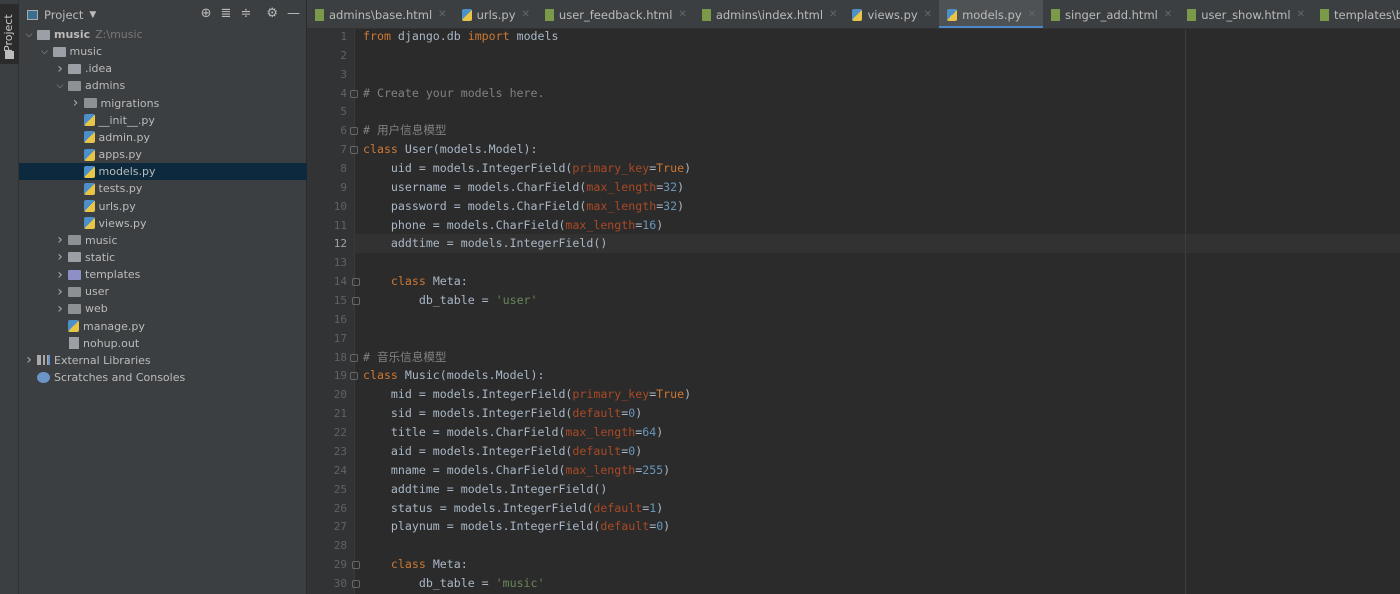  I want to click on tree-item: tests.py, so click(163, 188).